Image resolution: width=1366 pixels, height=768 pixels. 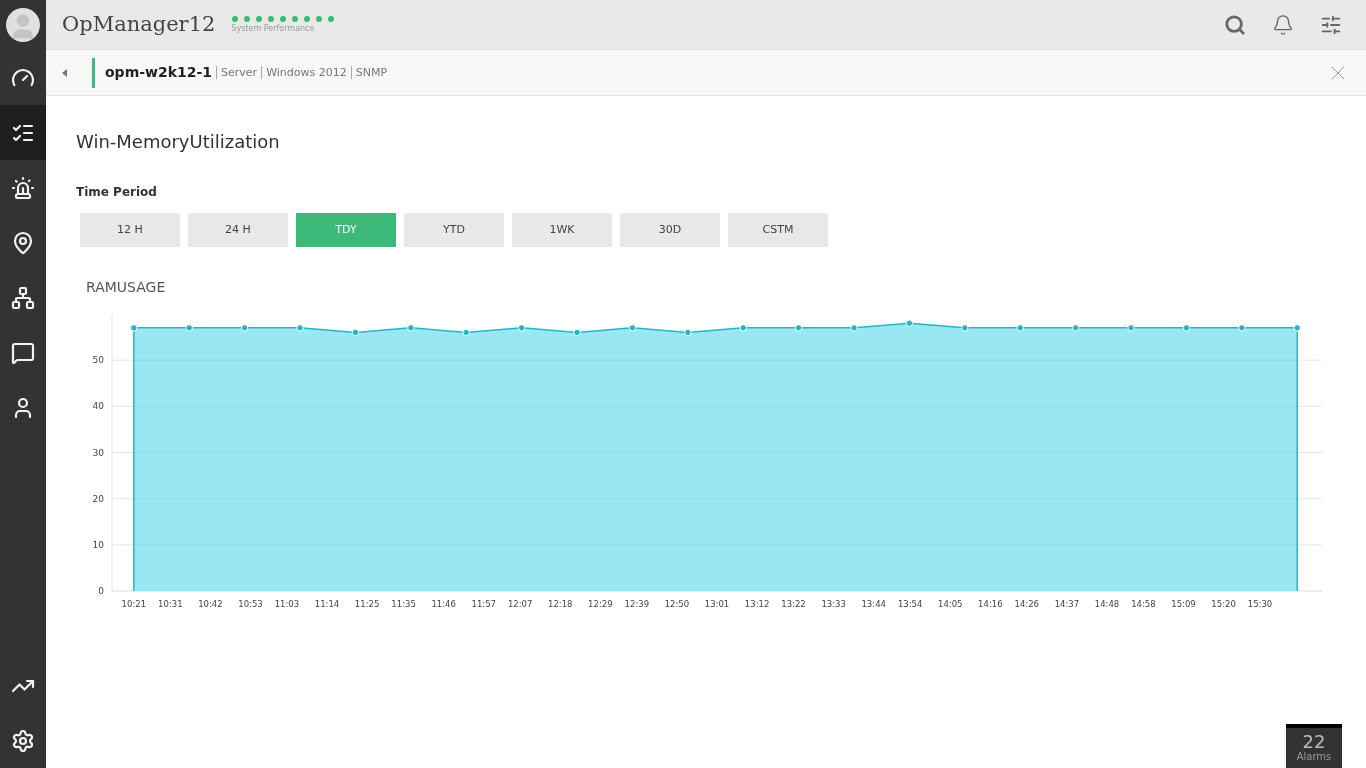 What do you see at coordinates (126, 287) in the screenshot?
I see `chart-title: RAMUSAGE` at bounding box center [126, 287].